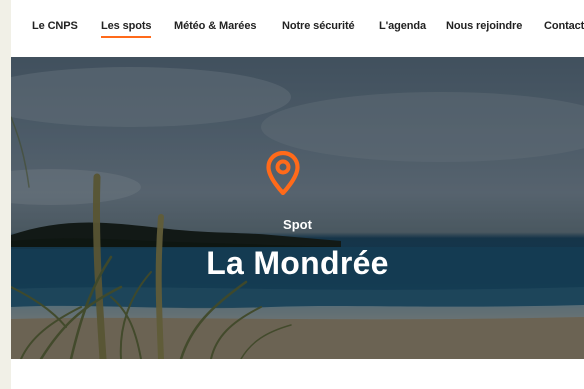  What do you see at coordinates (297, 224) in the screenshot?
I see `hero-kicker: Spot` at bounding box center [297, 224].